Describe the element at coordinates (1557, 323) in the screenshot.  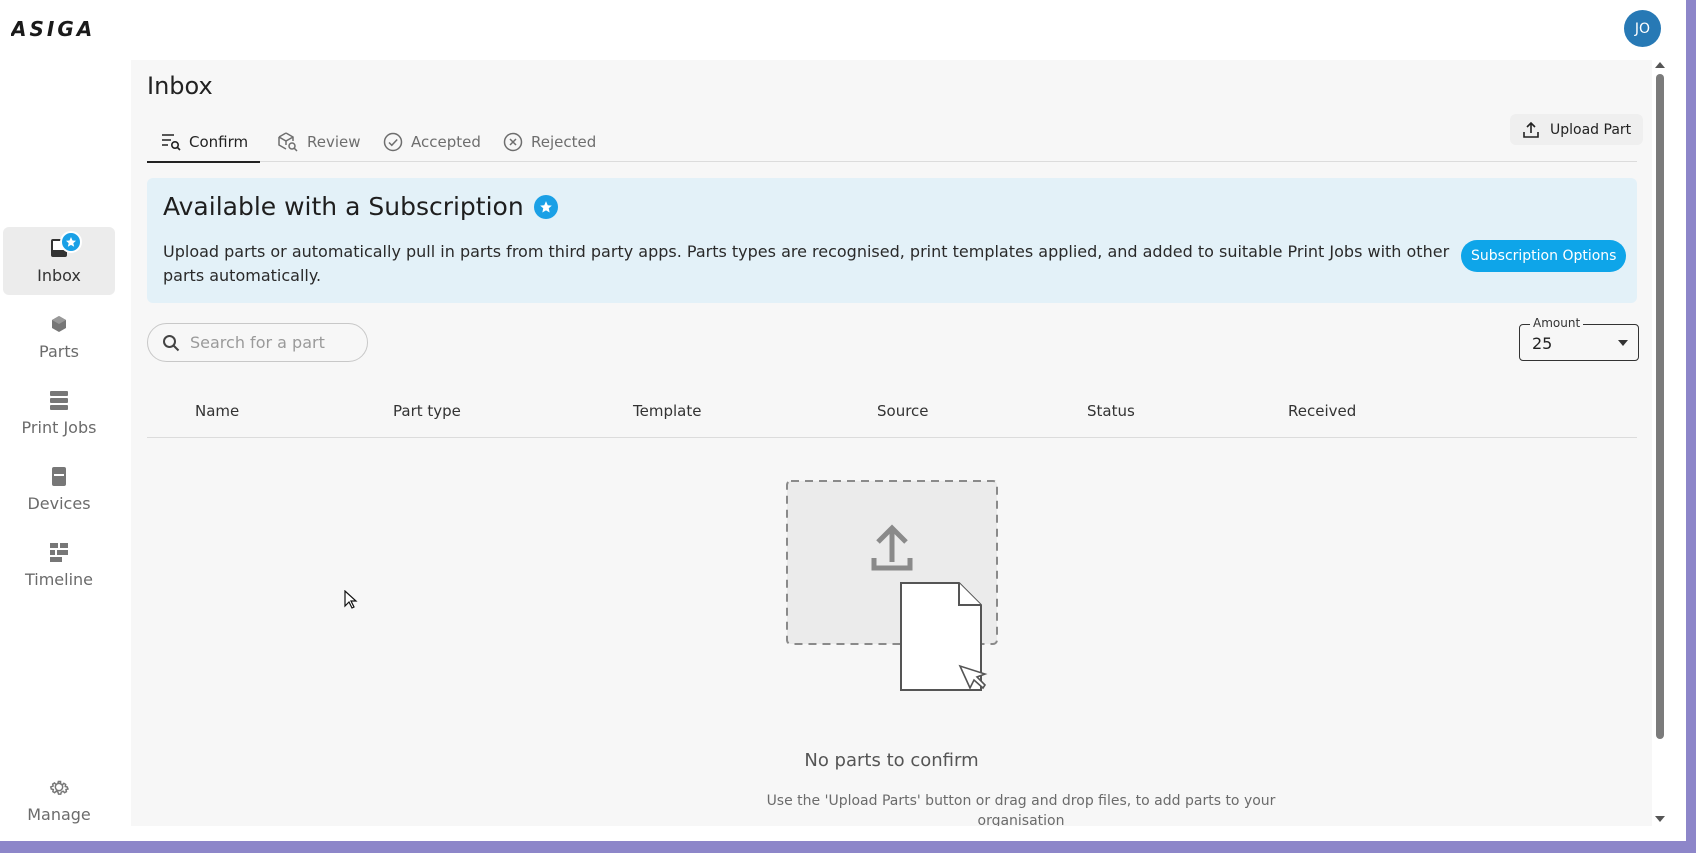
I see `amount-label: Amount` at that location.